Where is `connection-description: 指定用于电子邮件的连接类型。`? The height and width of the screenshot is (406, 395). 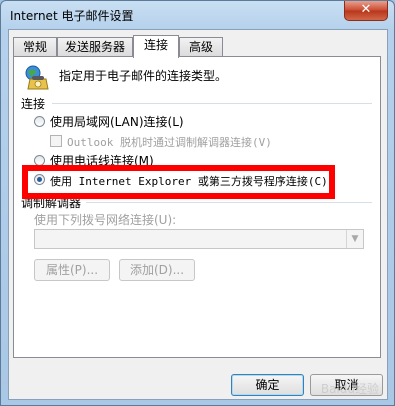 connection-description: 指定用于电子邮件的连接类型。 is located at coordinates (143, 76).